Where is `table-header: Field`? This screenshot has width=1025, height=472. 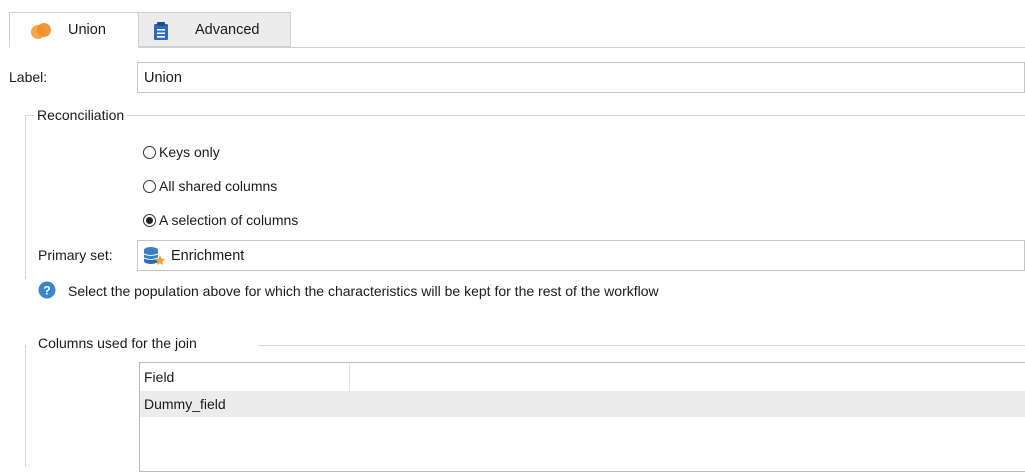 table-header: Field is located at coordinates (582, 377).